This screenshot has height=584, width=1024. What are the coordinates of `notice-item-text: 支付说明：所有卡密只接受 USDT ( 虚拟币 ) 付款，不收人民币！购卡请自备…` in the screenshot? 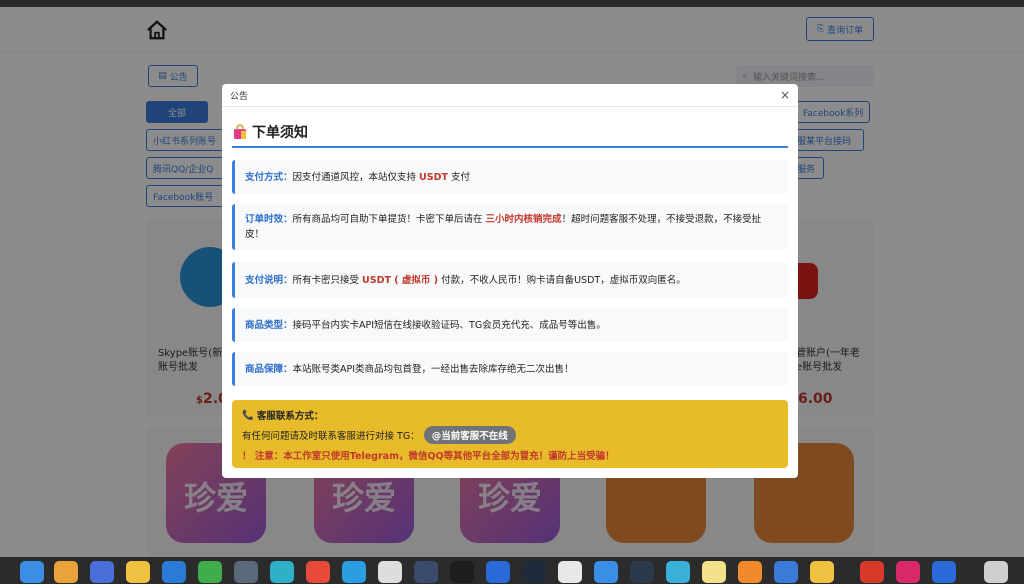 It's located at (465, 280).